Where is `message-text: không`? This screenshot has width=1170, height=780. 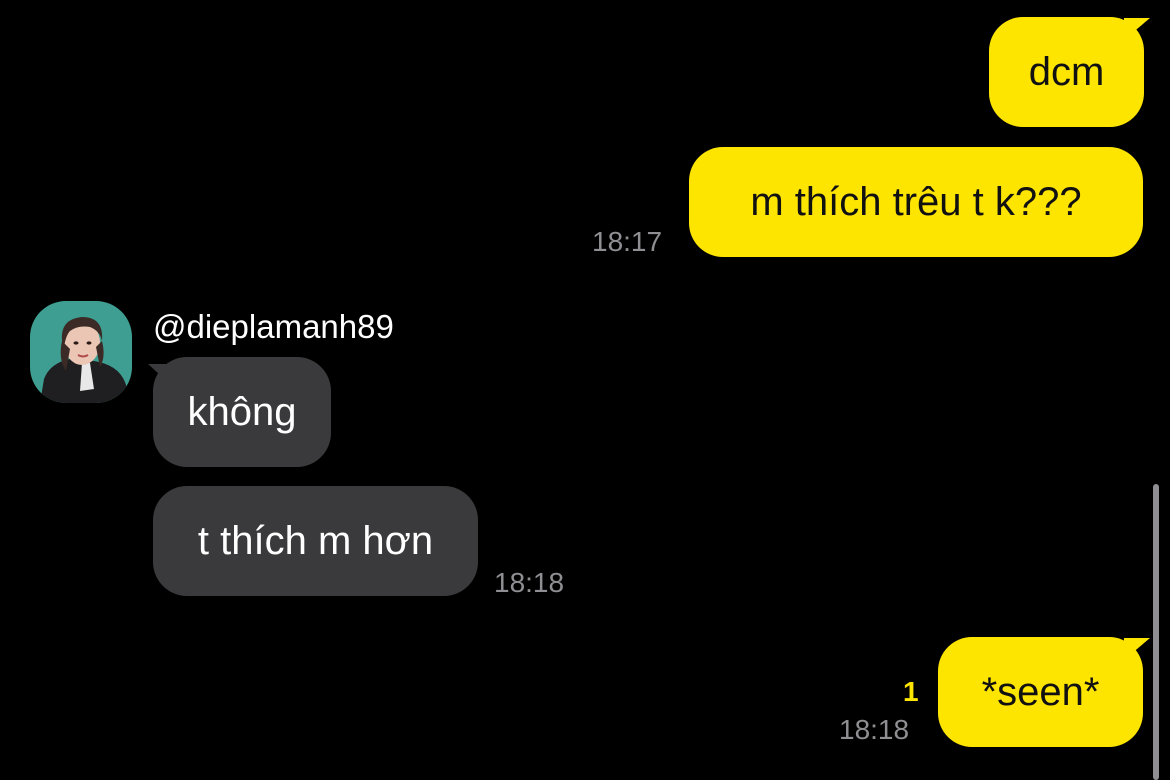 message-text: không is located at coordinates (242, 411).